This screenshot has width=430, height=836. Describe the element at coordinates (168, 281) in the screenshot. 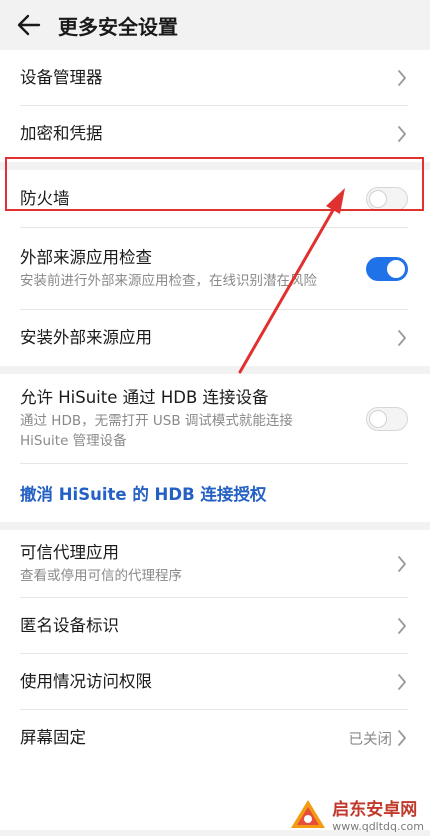

I see `external-source-check-description: 安装前进行外部来源应用检查，在线识别潜在风险` at that location.